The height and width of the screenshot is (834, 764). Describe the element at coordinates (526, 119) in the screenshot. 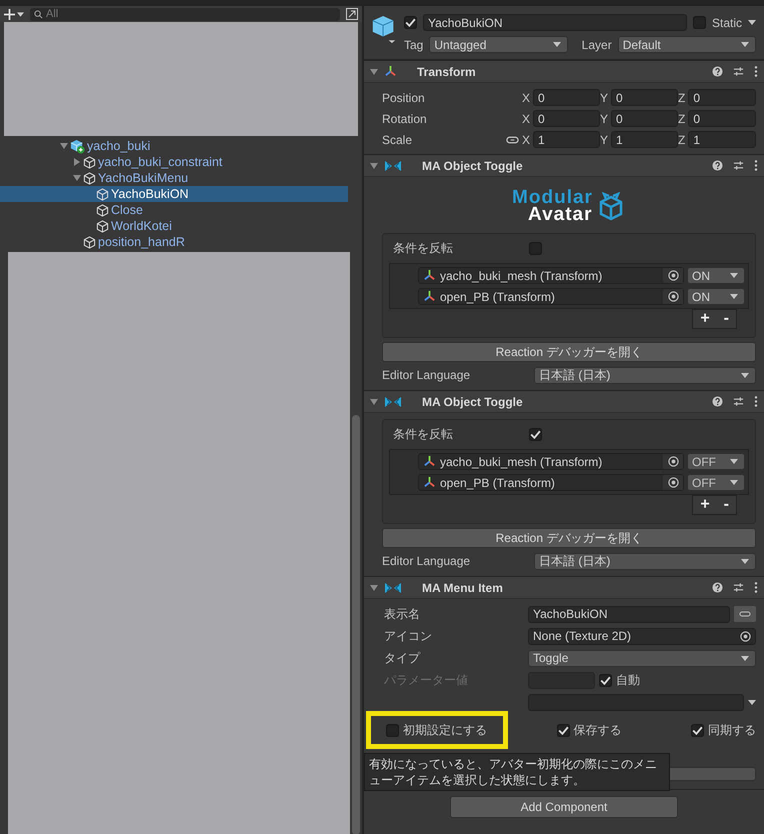

I see `axis-label: X` at that location.